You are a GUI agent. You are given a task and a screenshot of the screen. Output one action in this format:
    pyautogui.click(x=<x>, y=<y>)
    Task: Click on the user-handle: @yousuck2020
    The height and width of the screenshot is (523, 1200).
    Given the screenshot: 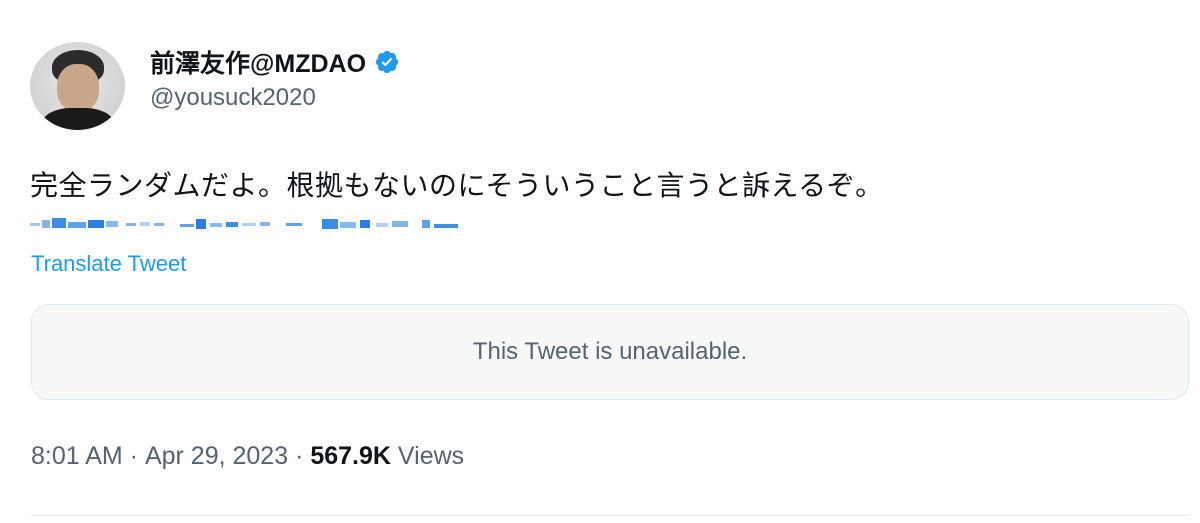 What is the action you would take?
    pyautogui.click(x=233, y=98)
    